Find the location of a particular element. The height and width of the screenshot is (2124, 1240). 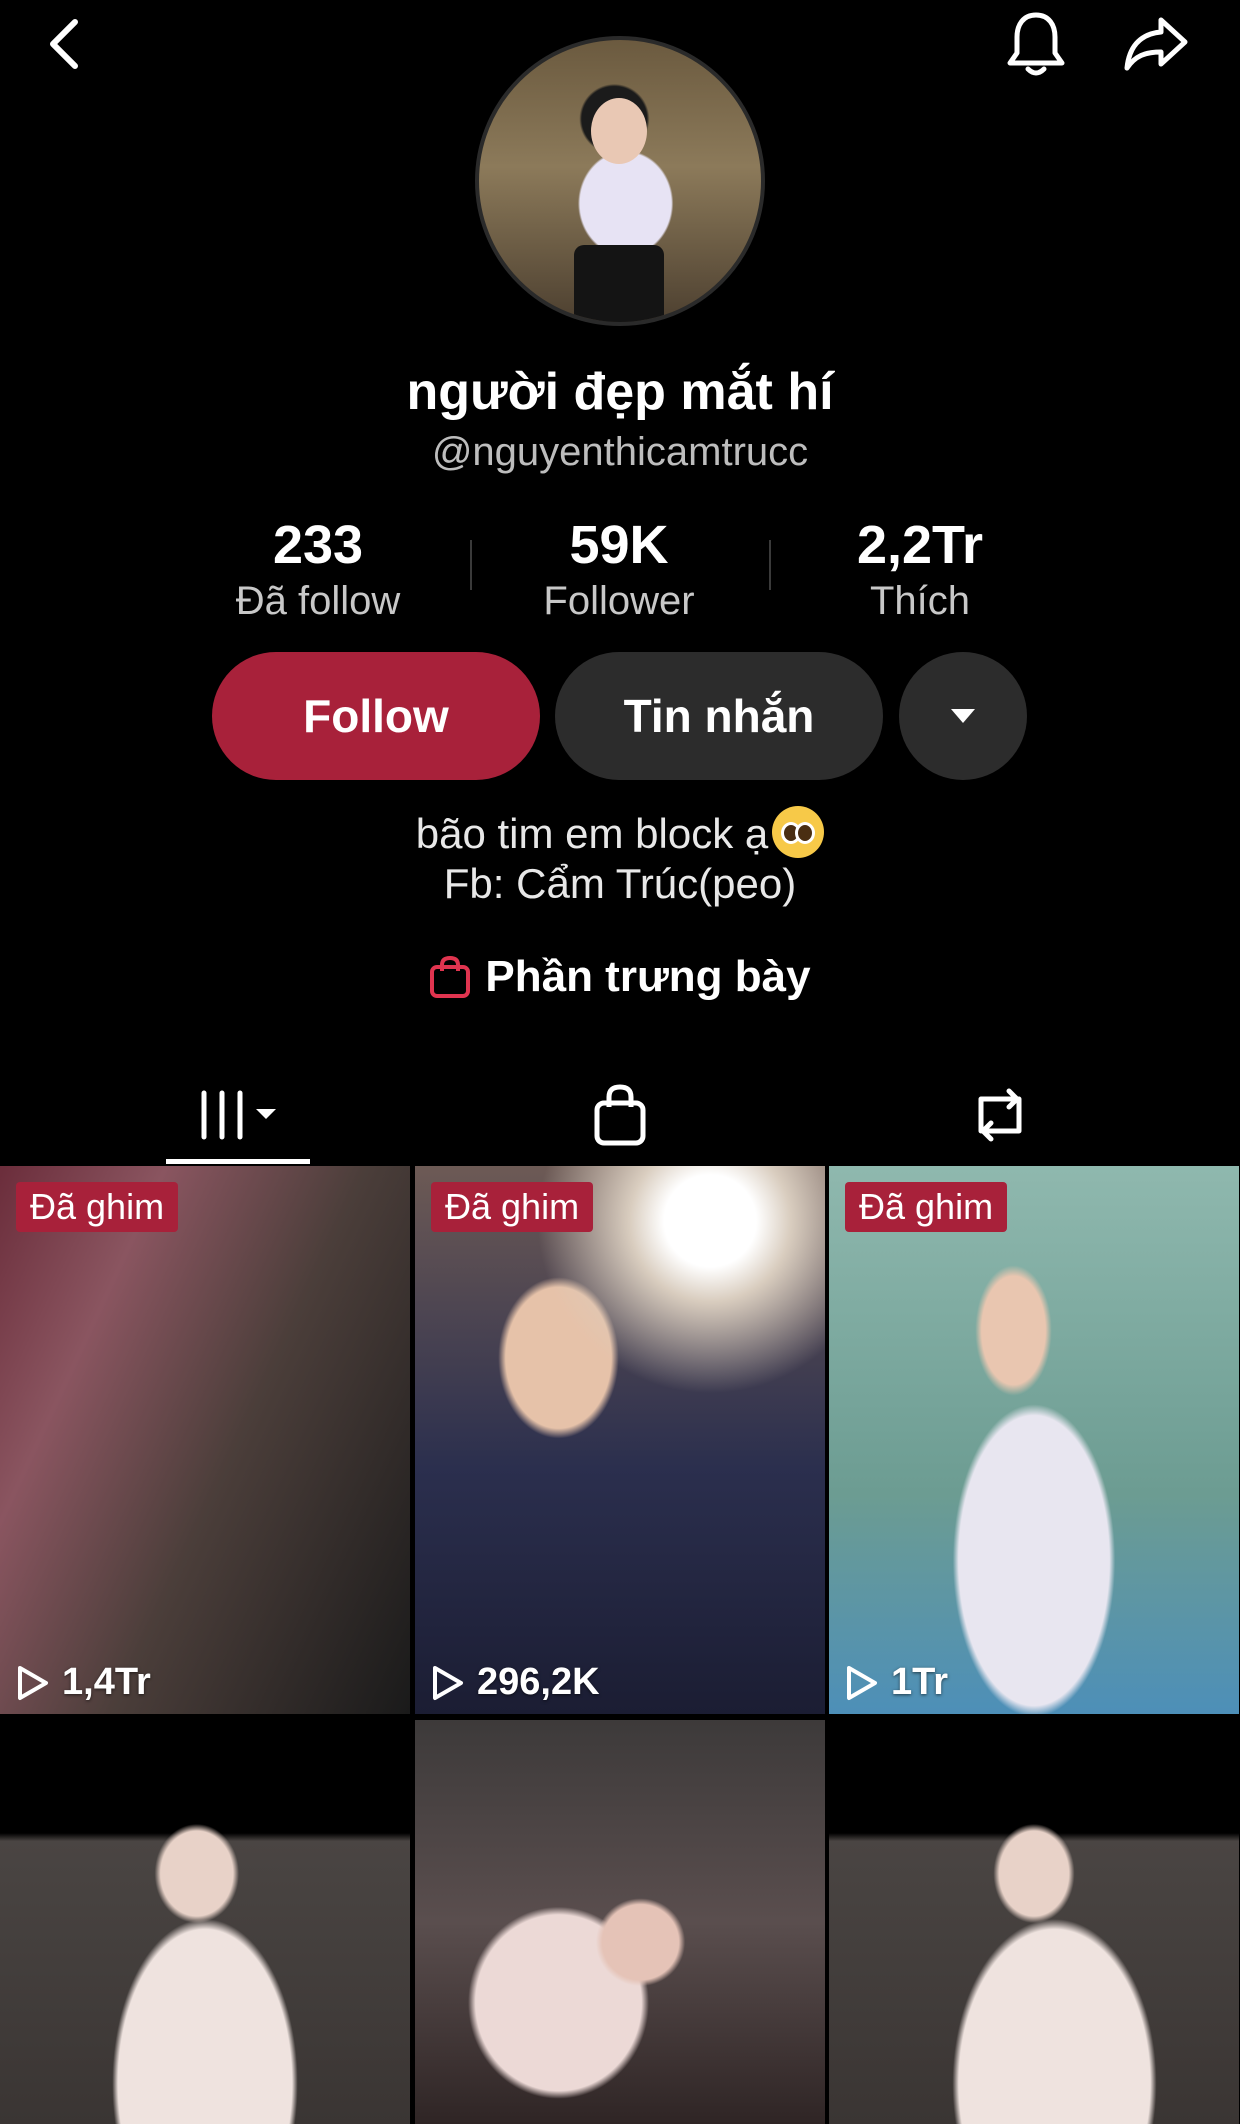

more-options-button is located at coordinates (963, 716).